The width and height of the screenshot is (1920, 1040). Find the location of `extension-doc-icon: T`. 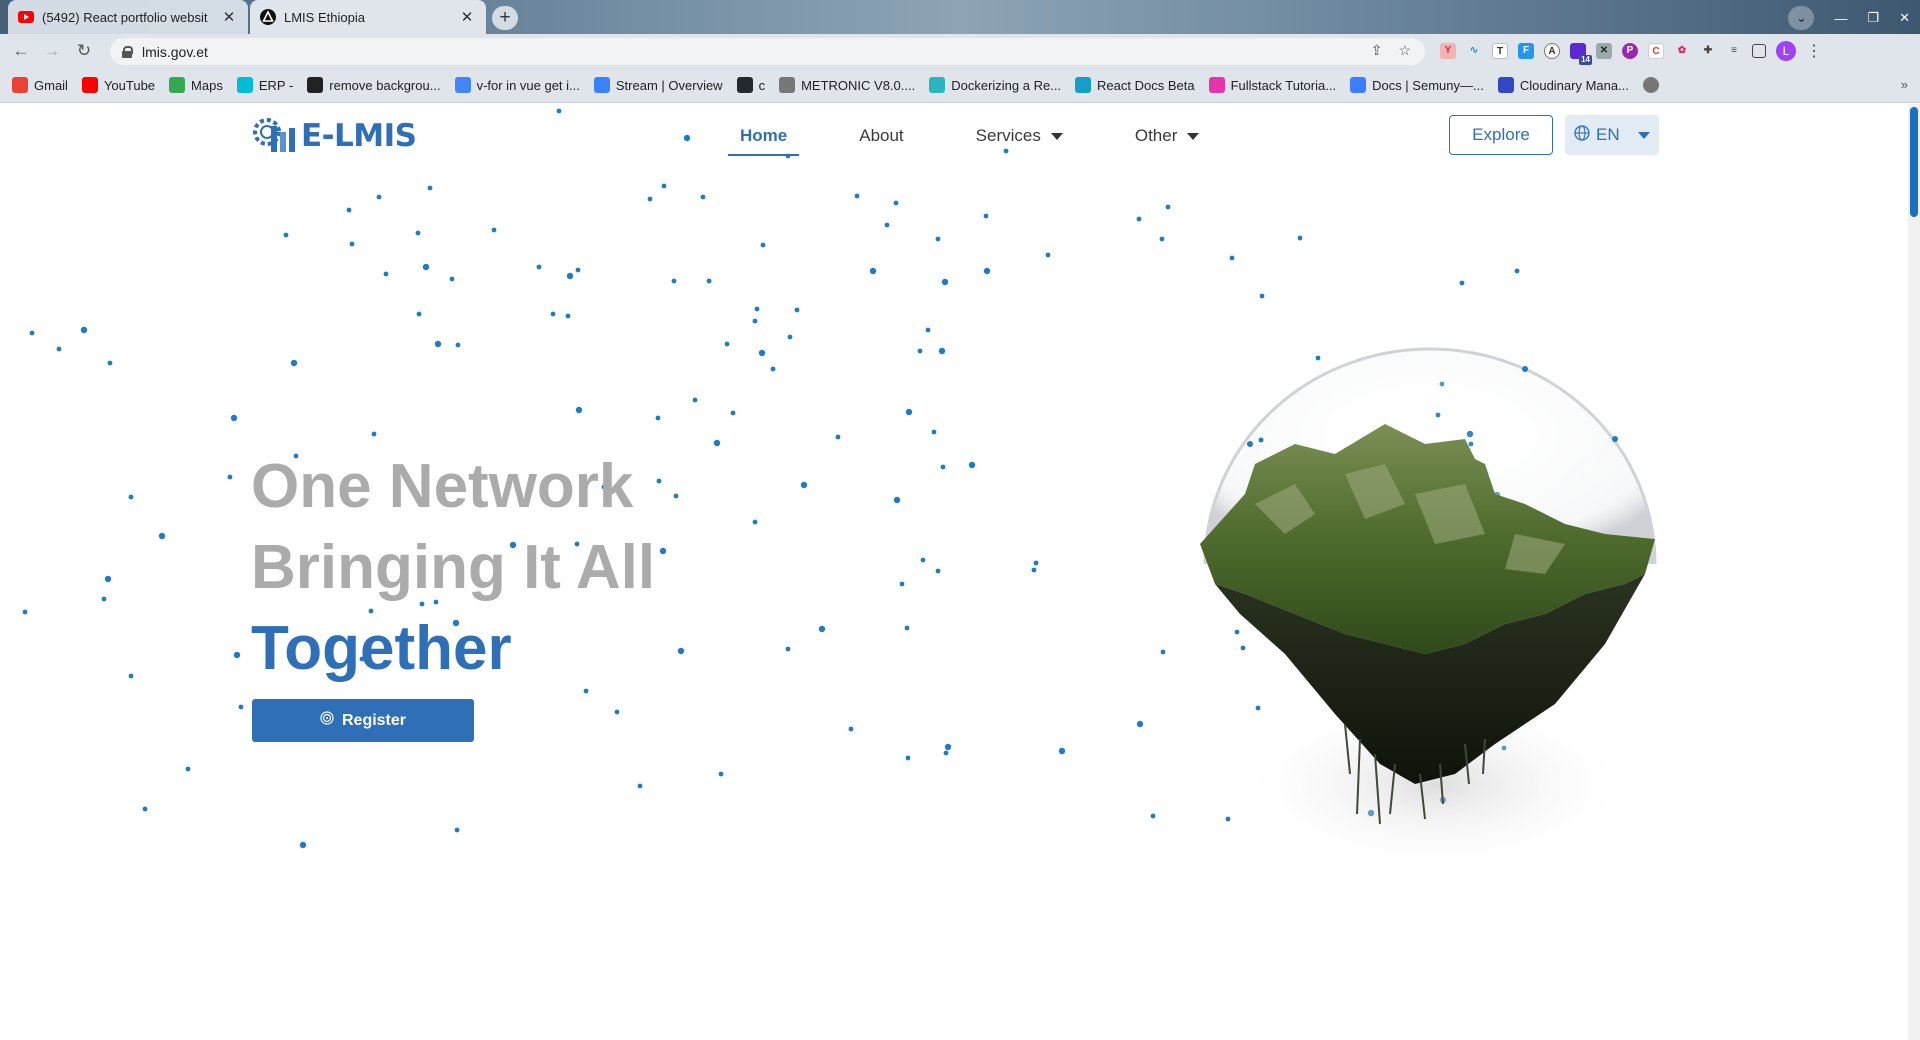

extension-doc-icon: T is located at coordinates (1500, 51).